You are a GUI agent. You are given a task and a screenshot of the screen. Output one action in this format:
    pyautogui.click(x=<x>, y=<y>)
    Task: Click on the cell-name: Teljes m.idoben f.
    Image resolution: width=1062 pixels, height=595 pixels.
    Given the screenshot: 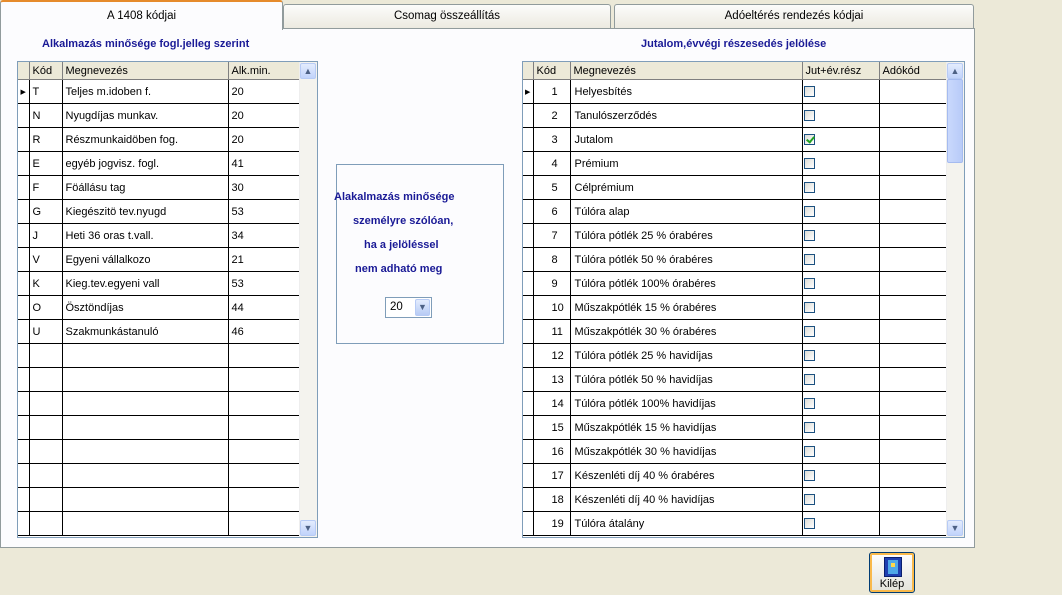 What is the action you would take?
    pyautogui.click(x=145, y=91)
    